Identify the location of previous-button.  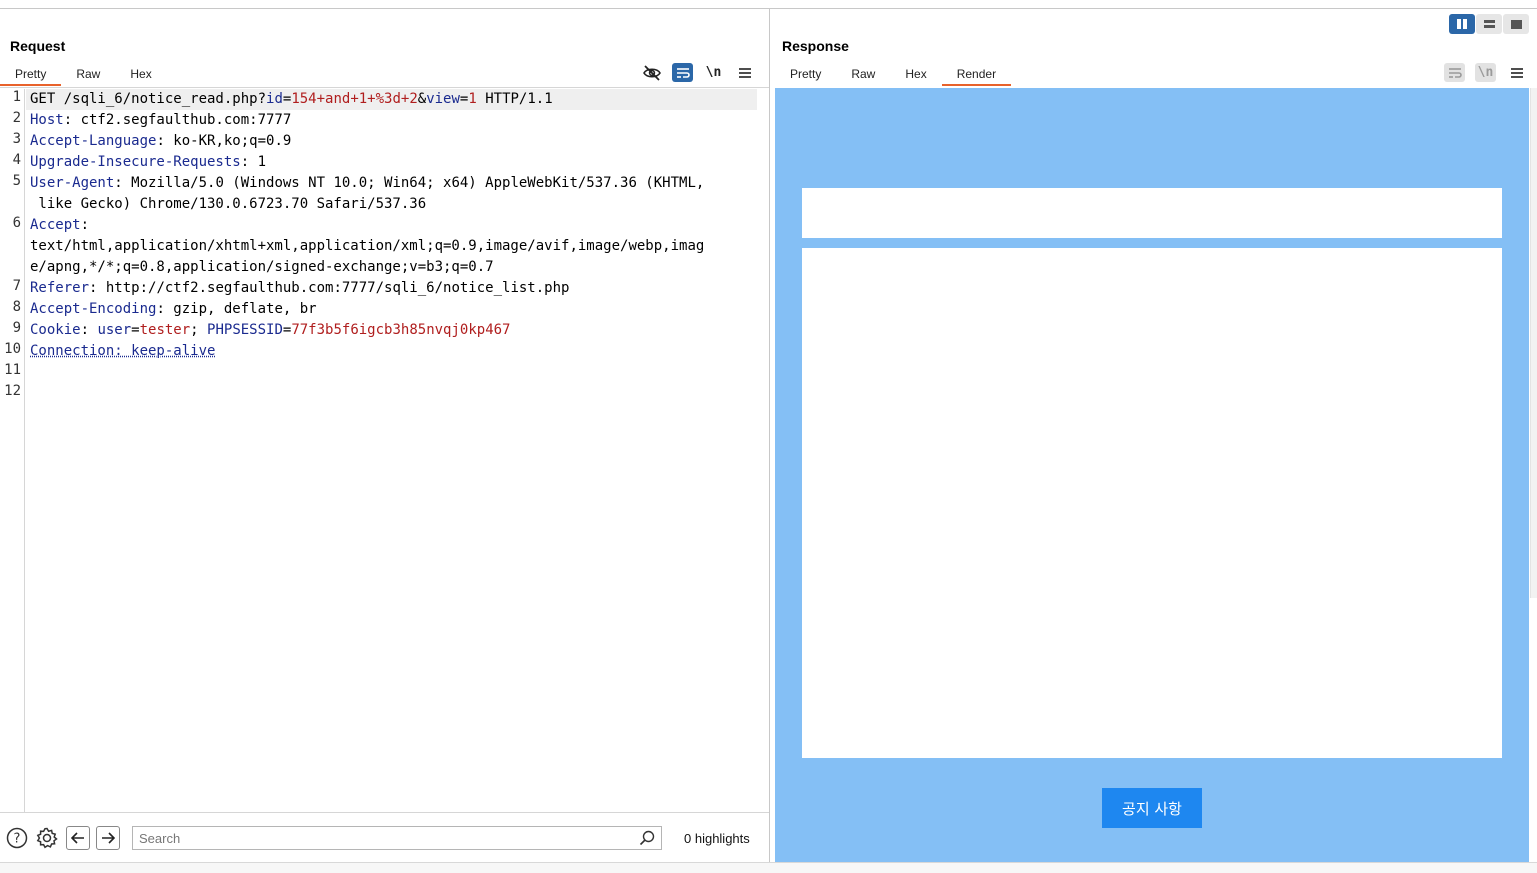
(78, 838).